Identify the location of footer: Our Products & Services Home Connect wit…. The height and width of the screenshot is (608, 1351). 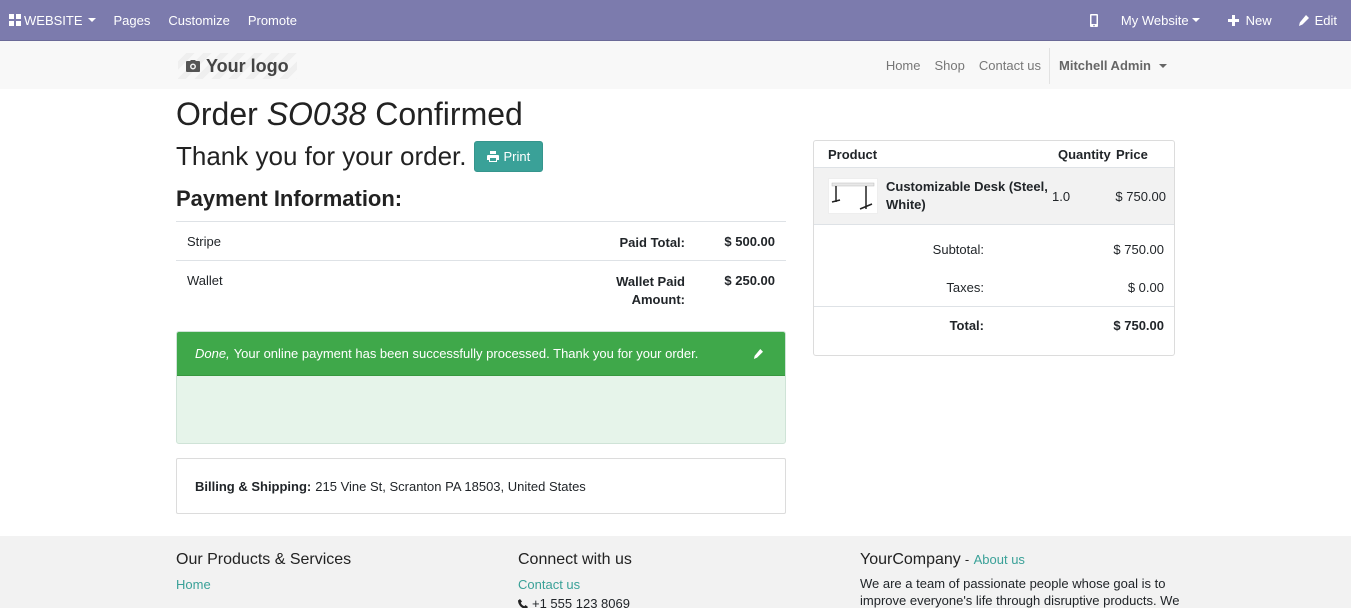
(675, 572).